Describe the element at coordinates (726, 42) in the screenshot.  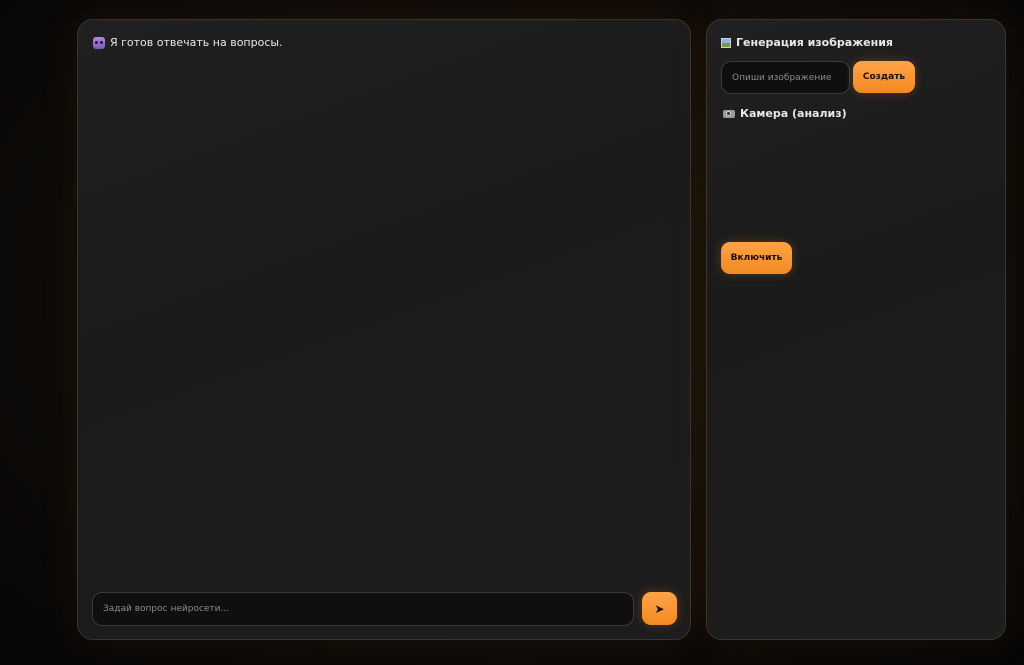
I see `picture-frame-icon` at that location.